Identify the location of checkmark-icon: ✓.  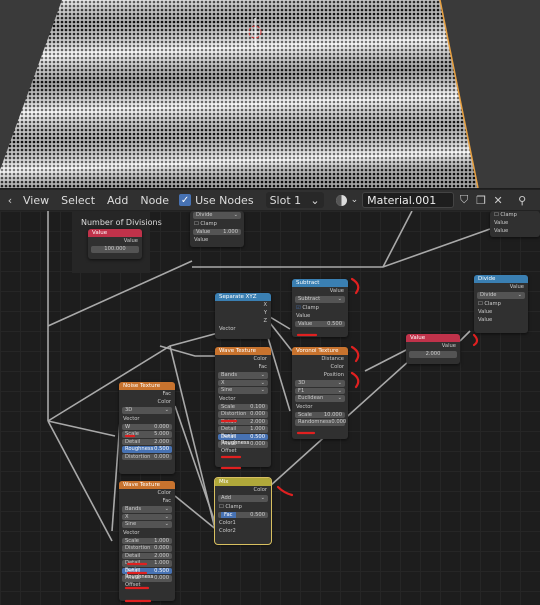
(185, 200).